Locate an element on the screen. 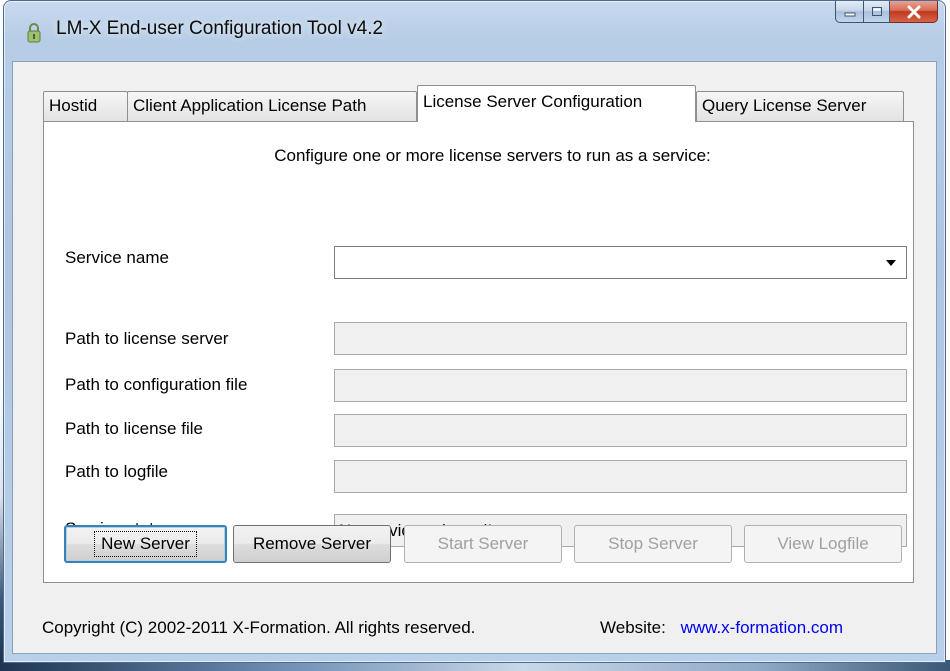 This screenshot has width=950, height=671. tab-license-server-configuration: License Server Configuration is located at coordinates (556, 103).